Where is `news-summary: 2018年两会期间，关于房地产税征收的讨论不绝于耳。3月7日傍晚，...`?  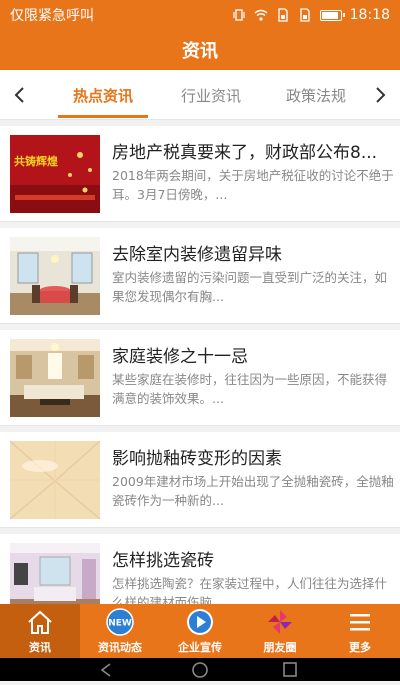 news-summary: 2018年两会期间，关于房地产税征收的讨论不绝于耳。3月7日傍晚，... is located at coordinates (253, 185).